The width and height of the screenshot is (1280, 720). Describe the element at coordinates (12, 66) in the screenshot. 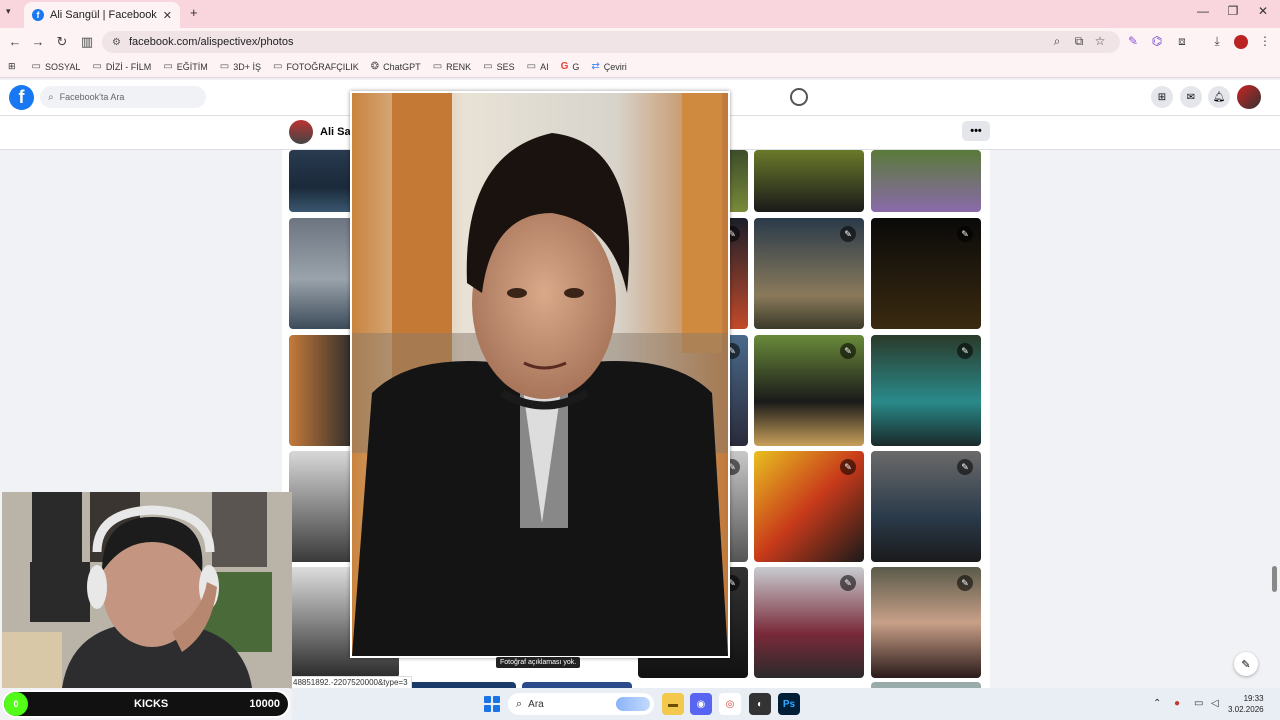

I see `apps-grid-icon: ⊞` at that location.